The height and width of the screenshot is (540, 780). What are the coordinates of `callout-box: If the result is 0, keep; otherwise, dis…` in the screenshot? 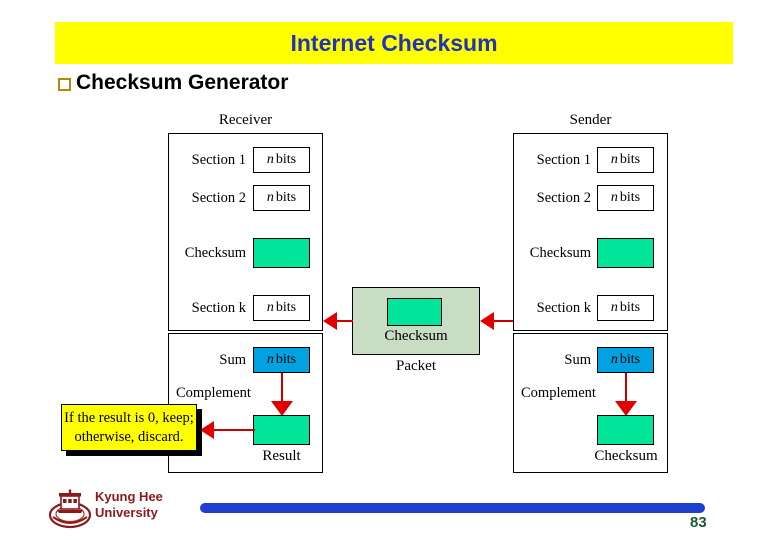 It's located at (129, 427).